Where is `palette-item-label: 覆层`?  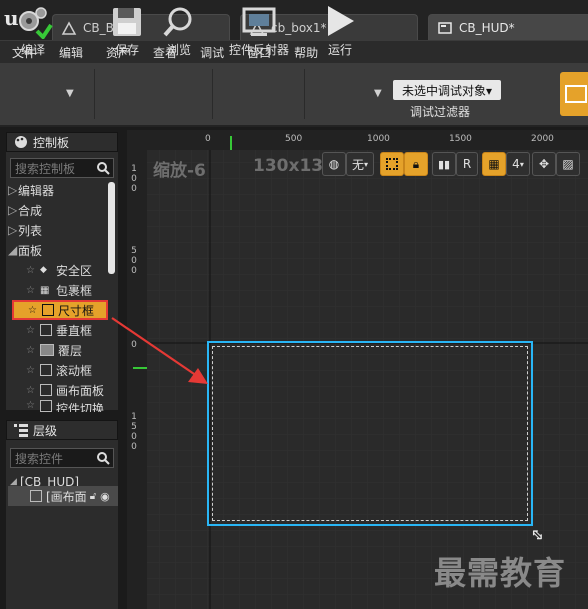
palette-item-label: 覆层 is located at coordinates (70, 350).